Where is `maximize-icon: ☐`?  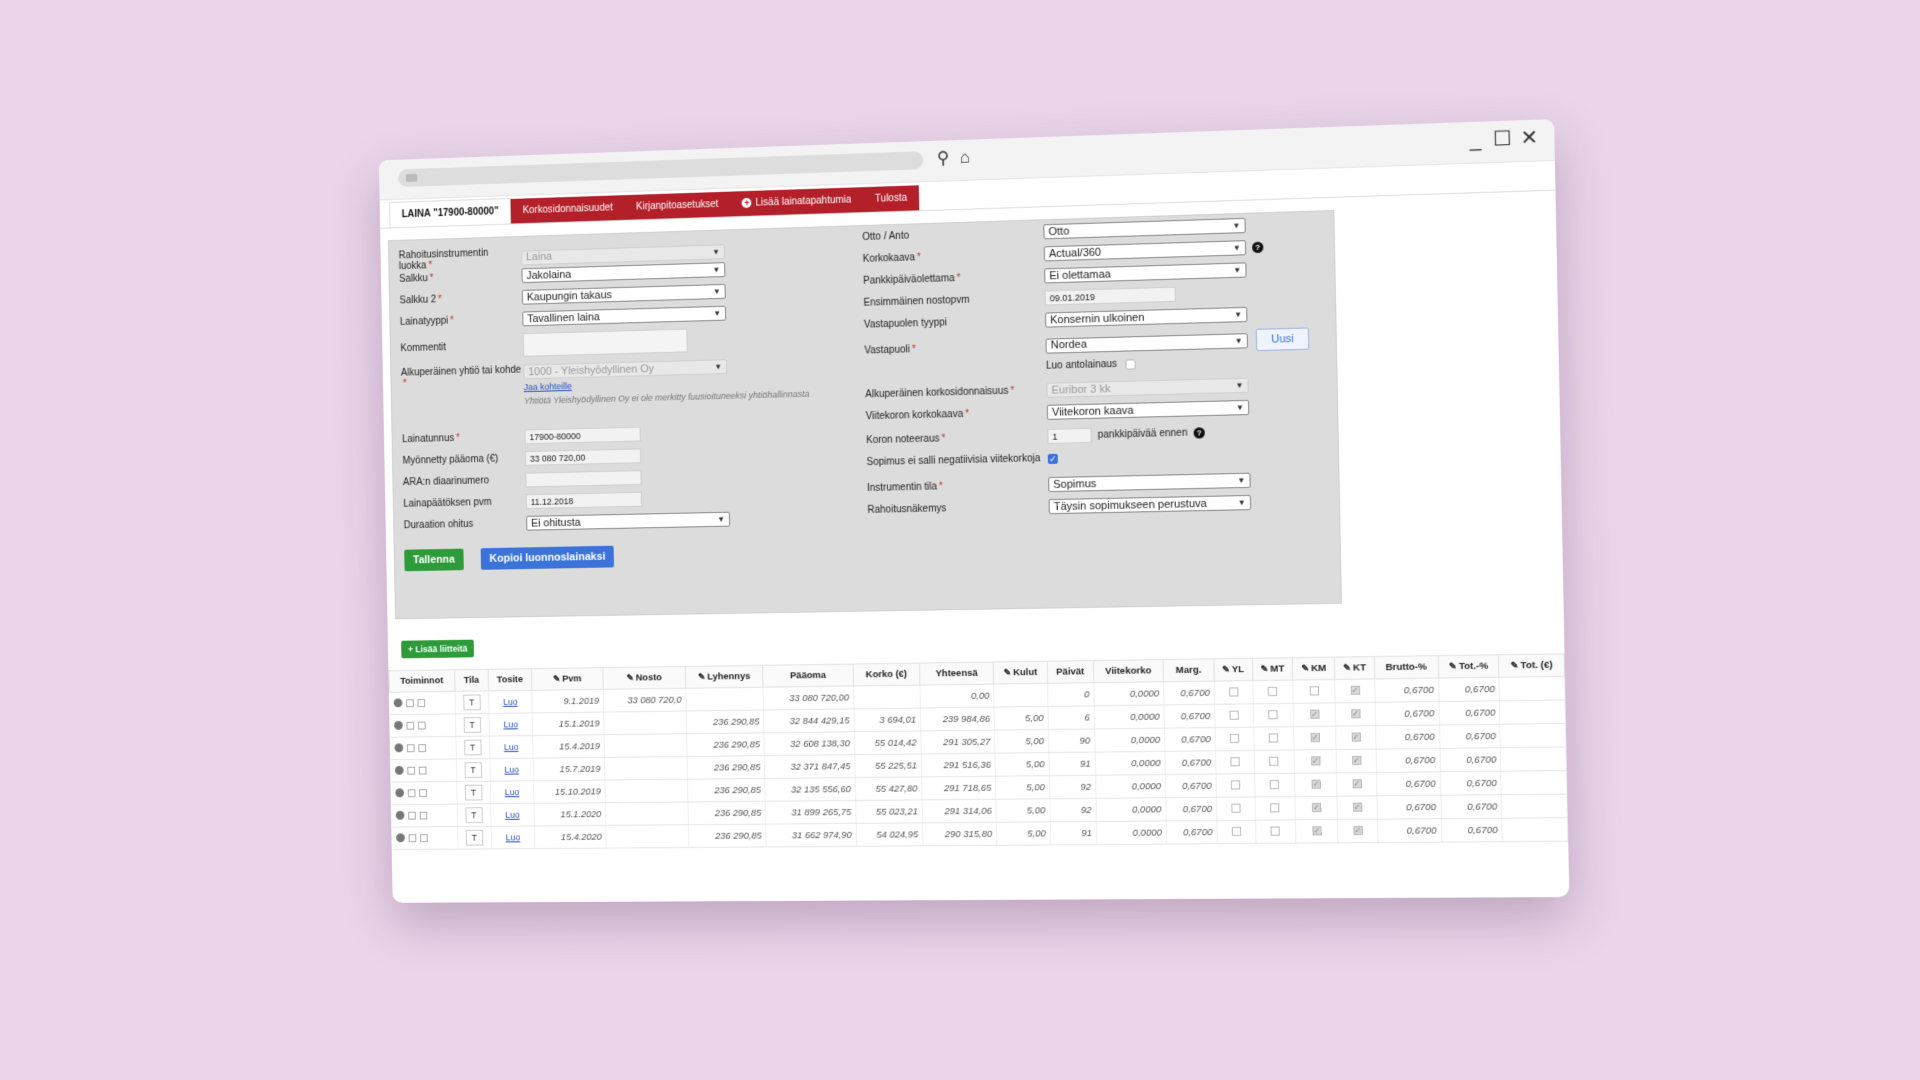 maximize-icon: ☐ is located at coordinates (1502, 139).